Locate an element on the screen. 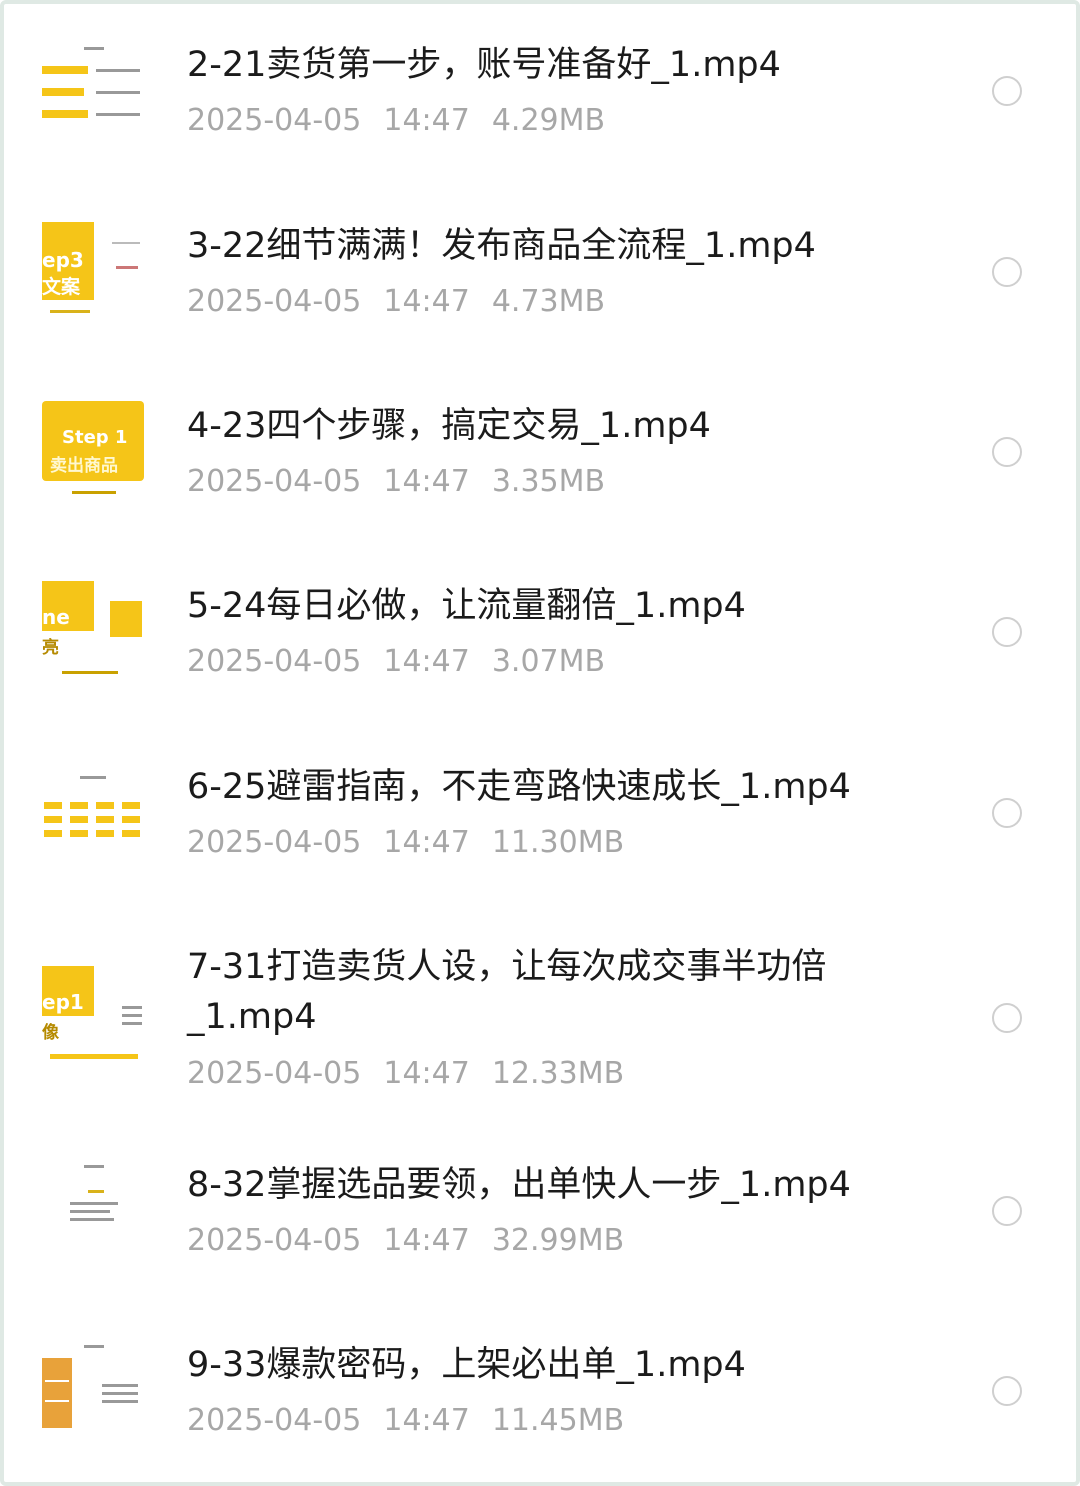 The width and height of the screenshot is (1080, 1486). file-meta: 2025-04-05 14:47 3.07MB is located at coordinates (407, 662).